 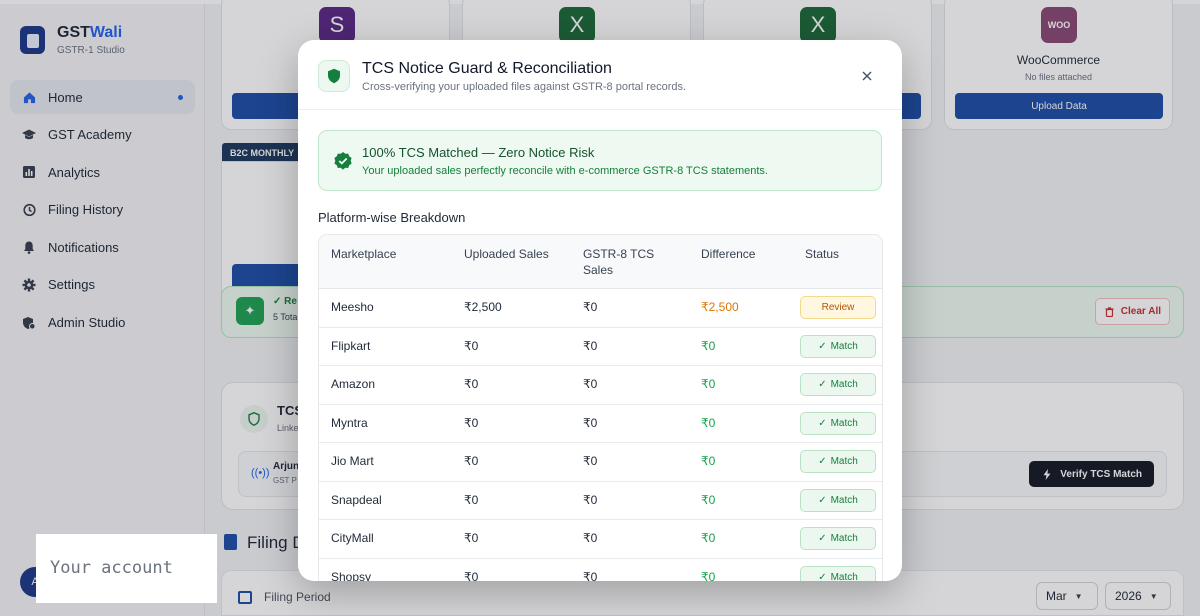 What do you see at coordinates (483, 307) in the screenshot?
I see `cell-uploaded-sales: ₹2,500` at bounding box center [483, 307].